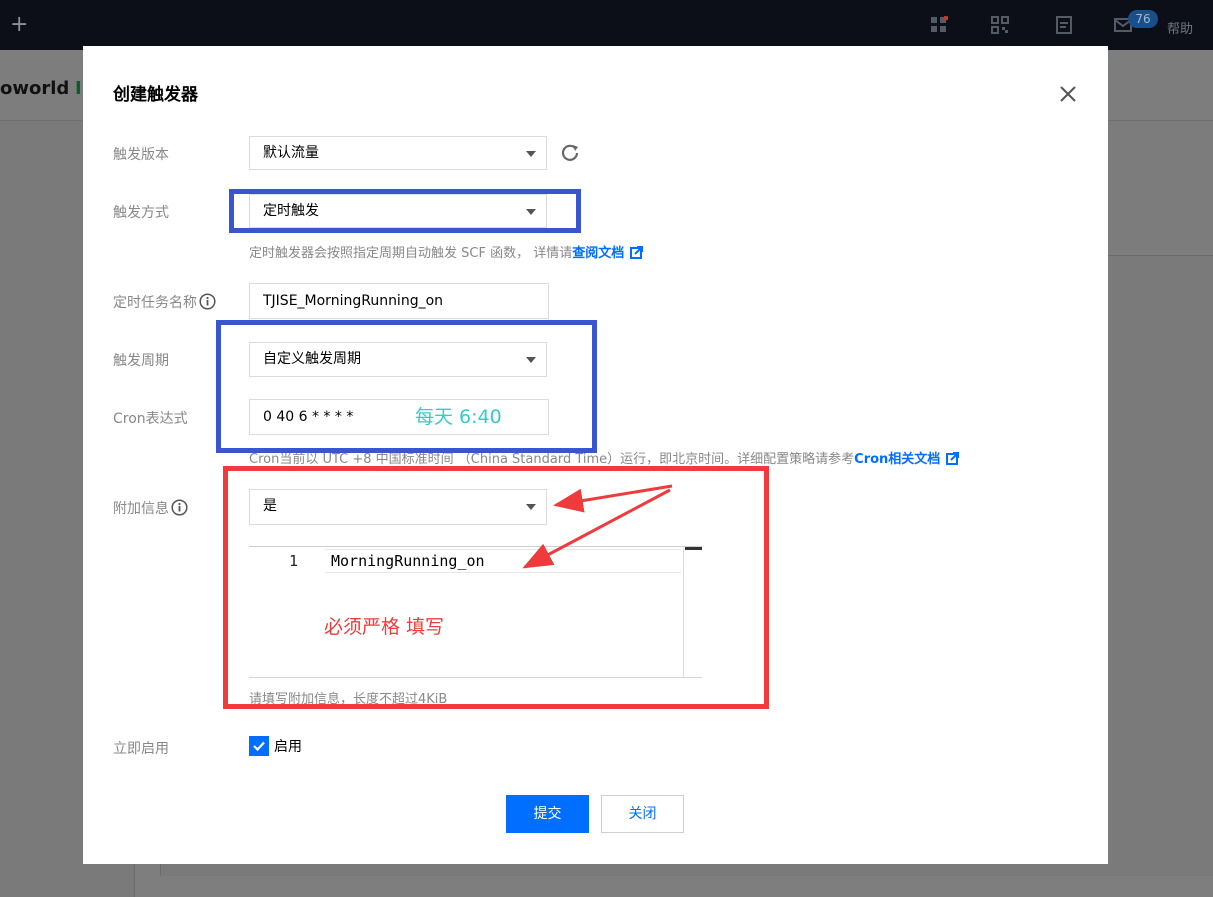 This screenshot has width=1213, height=897. Describe the element at coordinates (598, 253) in the screenshot. I see `docs-link: 查阅文档` at that location.